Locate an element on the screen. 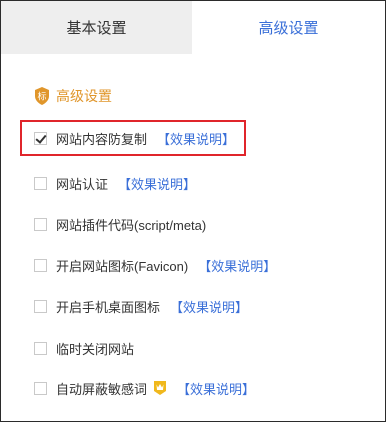 The height and width of the screenshot is (422, 386). option-label: 临时关闭网站 is located at coordinates (95, 349).